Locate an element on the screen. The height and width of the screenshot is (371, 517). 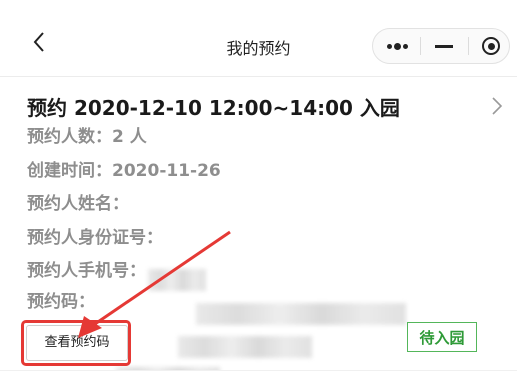
name-row: 预约人姓名： is located at coordinates (78, 204).